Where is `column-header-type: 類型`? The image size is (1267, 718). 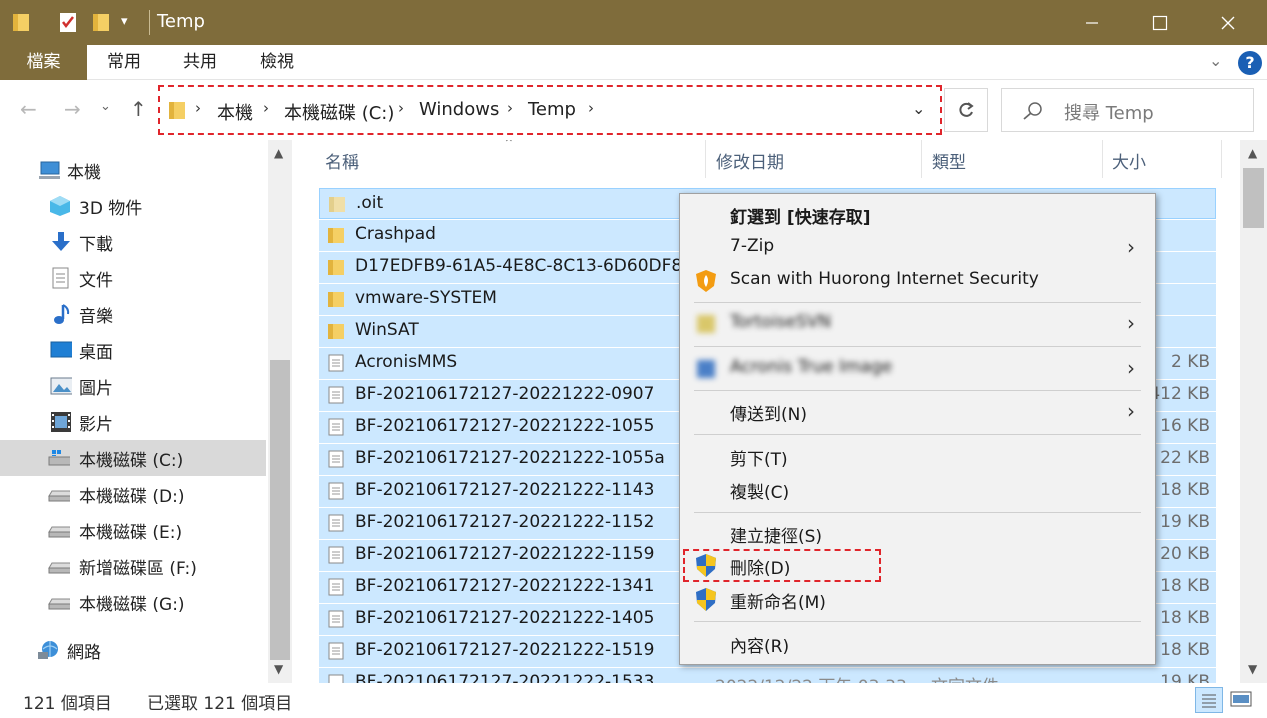 column-header-type: 類型 is located at coordinates (949, 160).